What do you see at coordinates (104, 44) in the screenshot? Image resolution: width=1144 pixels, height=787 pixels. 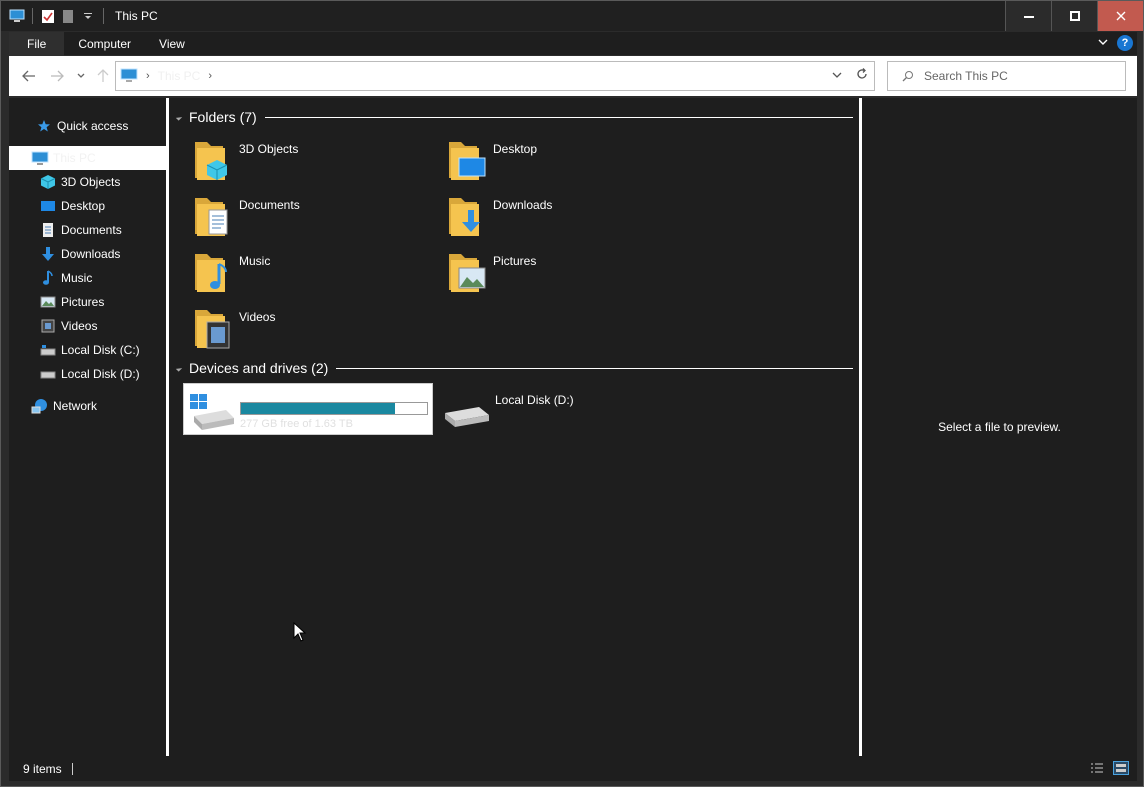 I see `tab-computer: Computer` at bounding box center [104, 44].